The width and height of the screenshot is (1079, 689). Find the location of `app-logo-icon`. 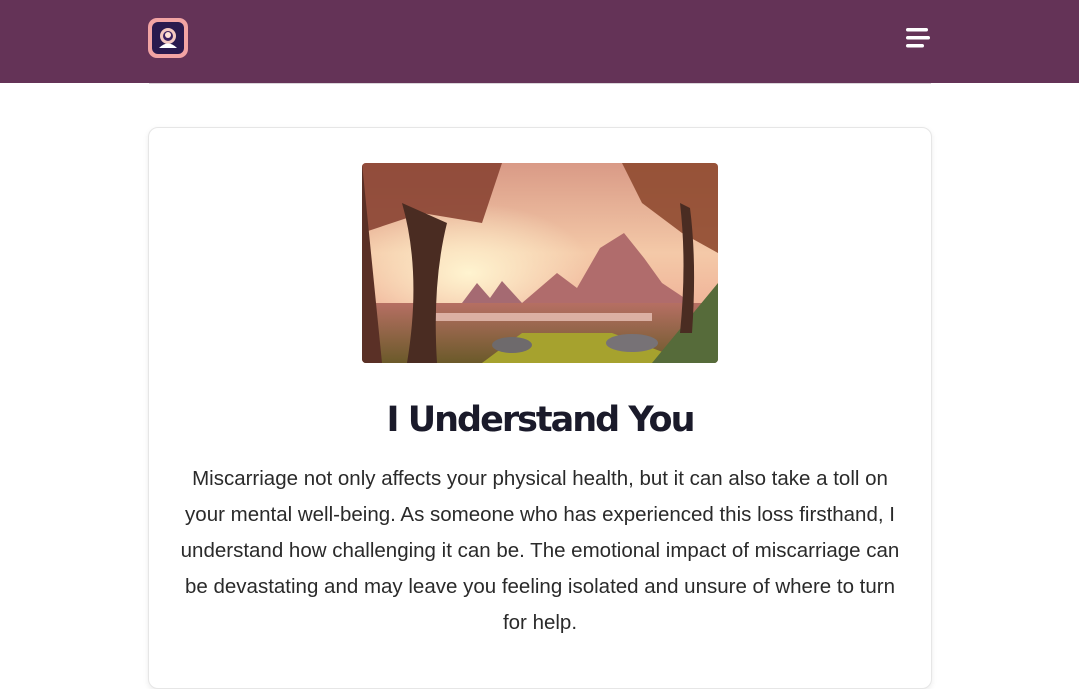

app-logo-icon is located at coordinates (168, 38).